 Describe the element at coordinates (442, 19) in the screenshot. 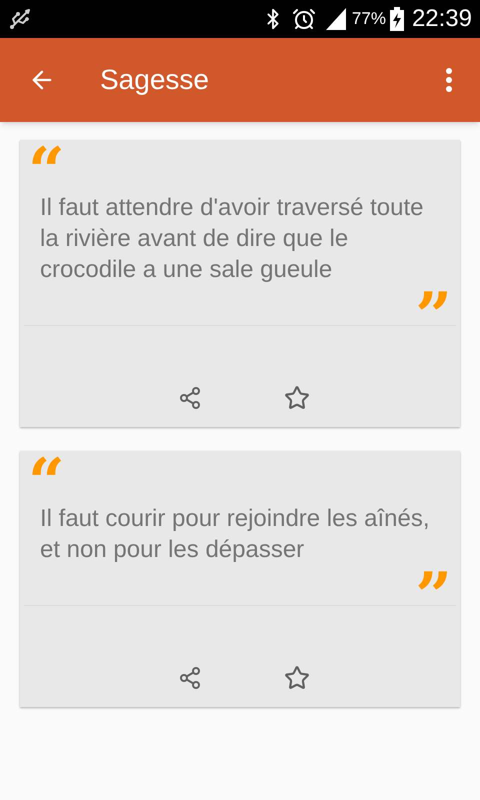

I see `clock-time: 22:39` at that location.